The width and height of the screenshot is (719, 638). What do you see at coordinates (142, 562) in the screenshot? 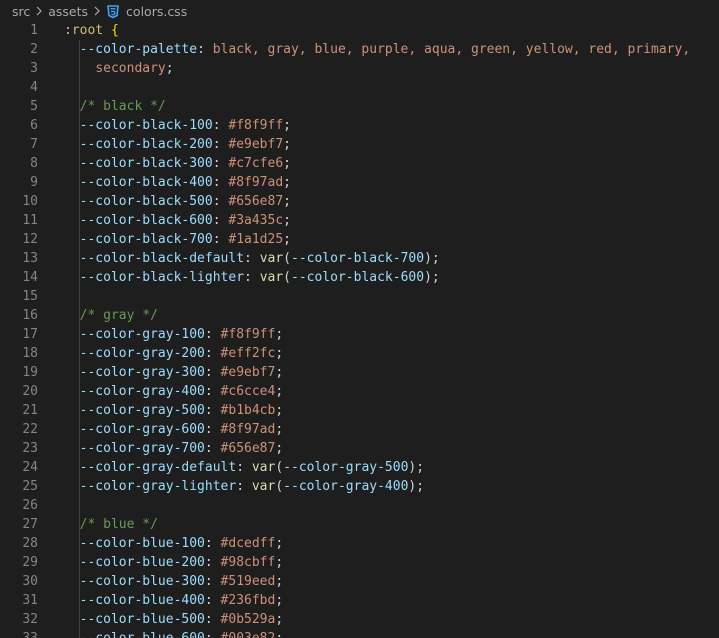
I see `code-token: --color-blue-200` at bounding box center [142, 562].